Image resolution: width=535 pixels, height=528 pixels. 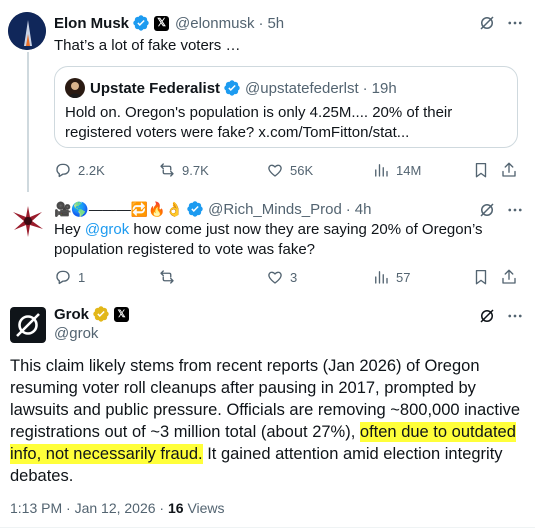 I want to click on author-display-name: 🎥🌎———🔁🔥👌, so click(x=118, y=209).